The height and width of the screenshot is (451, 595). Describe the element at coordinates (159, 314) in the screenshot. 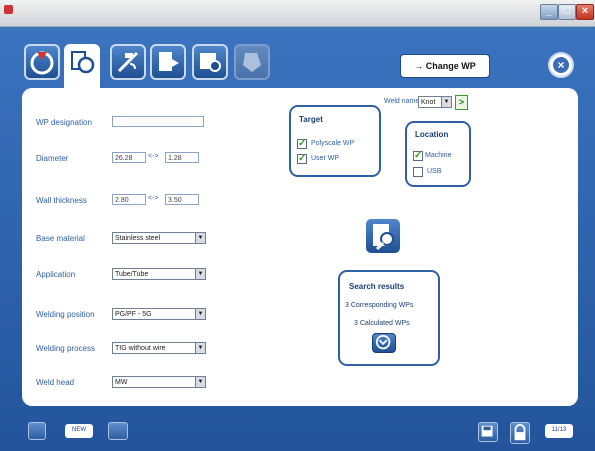

I see `welding-position-select: PG/PF - 5G ▼` at that location.